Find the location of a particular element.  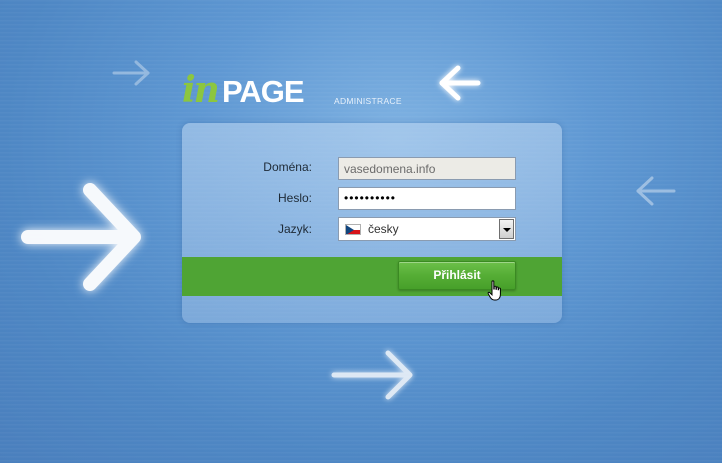

logo-prefix: in is located at coordinates (201, 90).